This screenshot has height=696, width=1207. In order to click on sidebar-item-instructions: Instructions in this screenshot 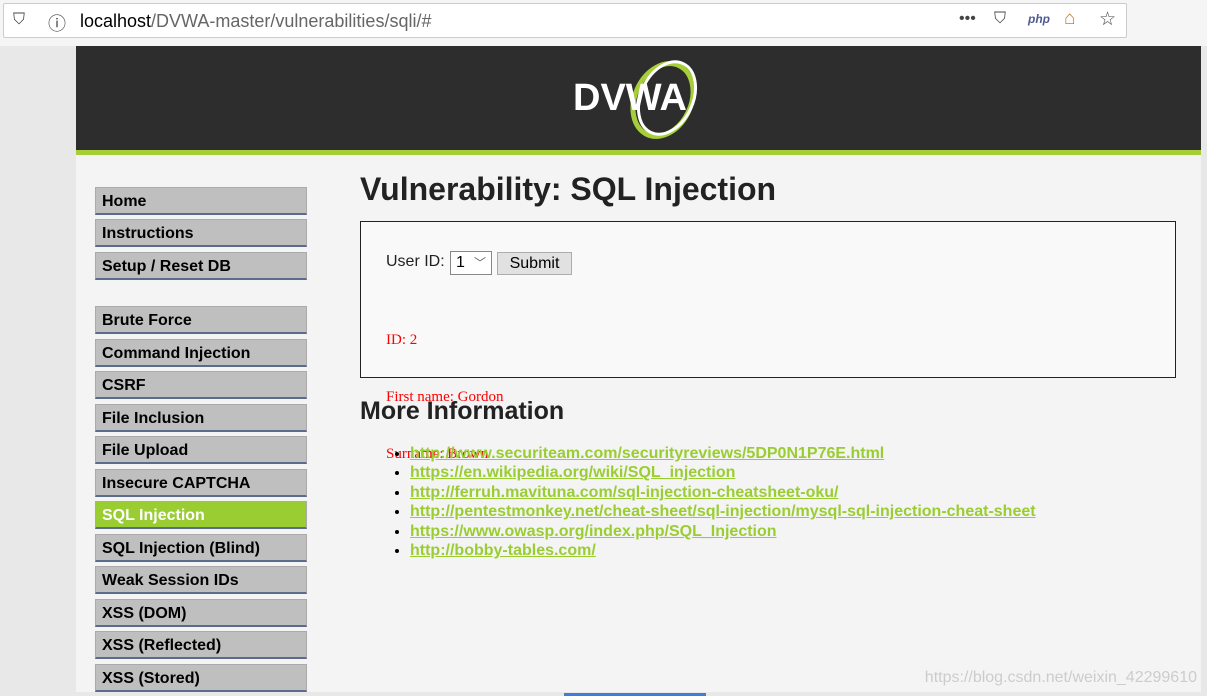, I will do `click(201, 233)`.